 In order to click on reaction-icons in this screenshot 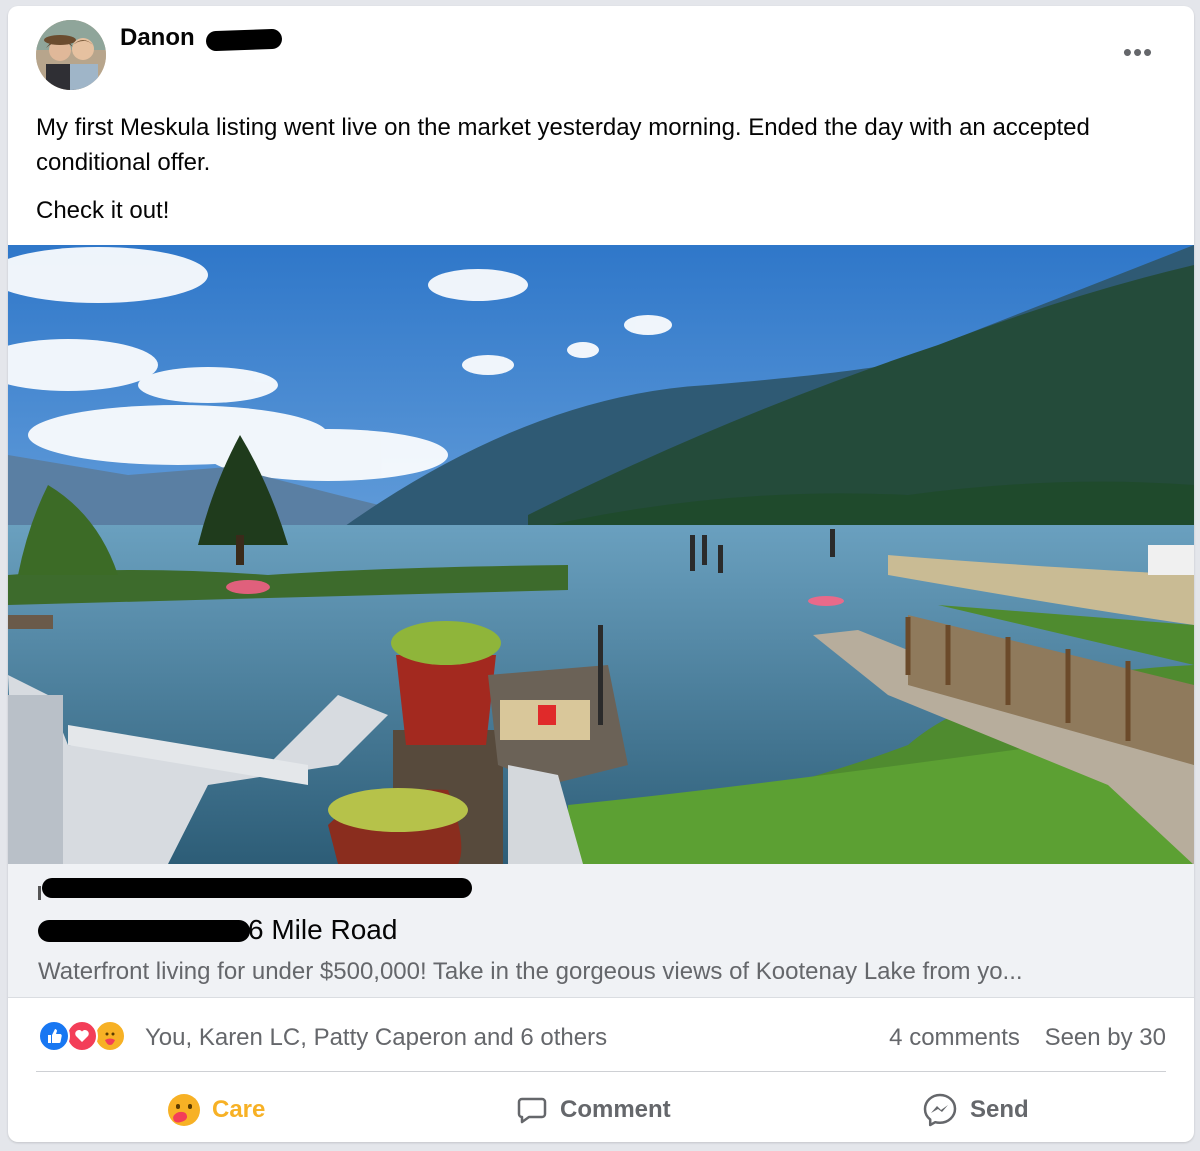, I will do `click(88, 1038)`.